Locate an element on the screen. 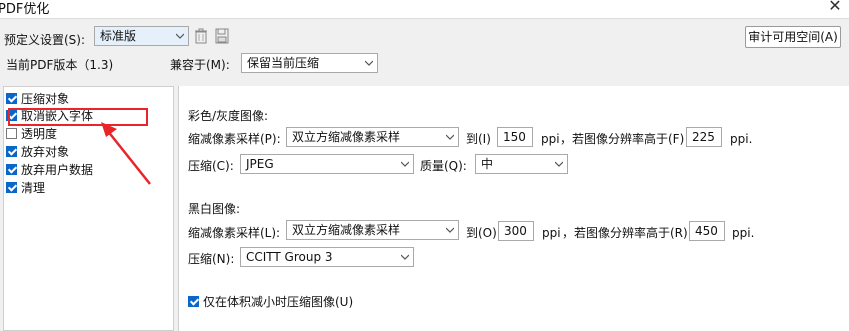 The width and height of the screenshot is (849, 331). annotation-arrow-icon is located at coordinates (126, 153).